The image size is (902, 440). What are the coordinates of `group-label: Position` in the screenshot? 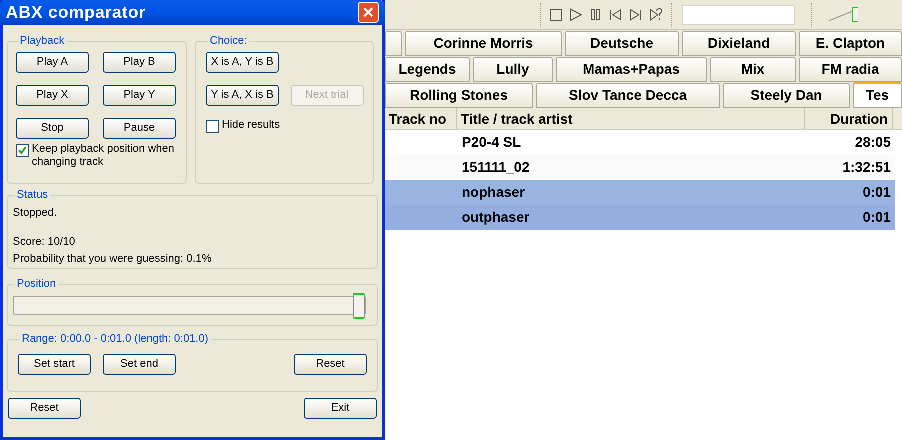 It's located at (37, 284).